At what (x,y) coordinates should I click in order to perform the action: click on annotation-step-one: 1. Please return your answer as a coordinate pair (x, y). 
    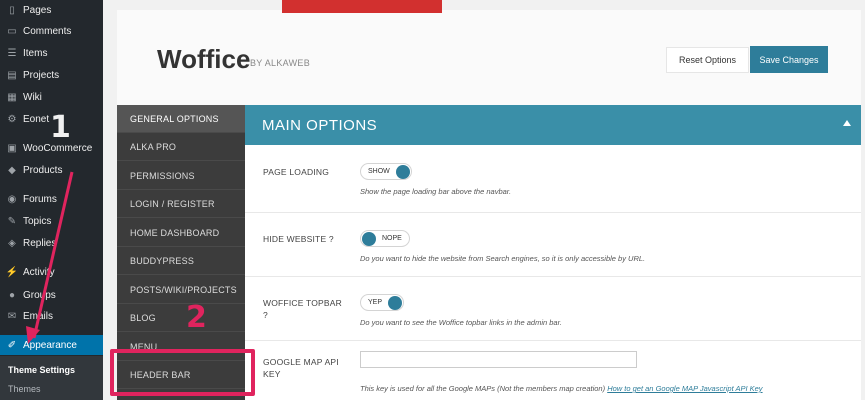
    Looking at the image, I should click on (60, 127).